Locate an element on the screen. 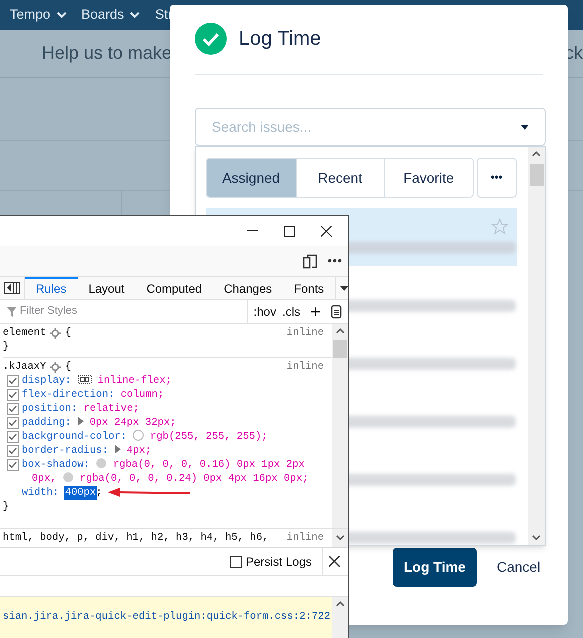 Image resolution: width=583 pixels, height=638 pixels. document-icon is located at coordinates (336, 311).